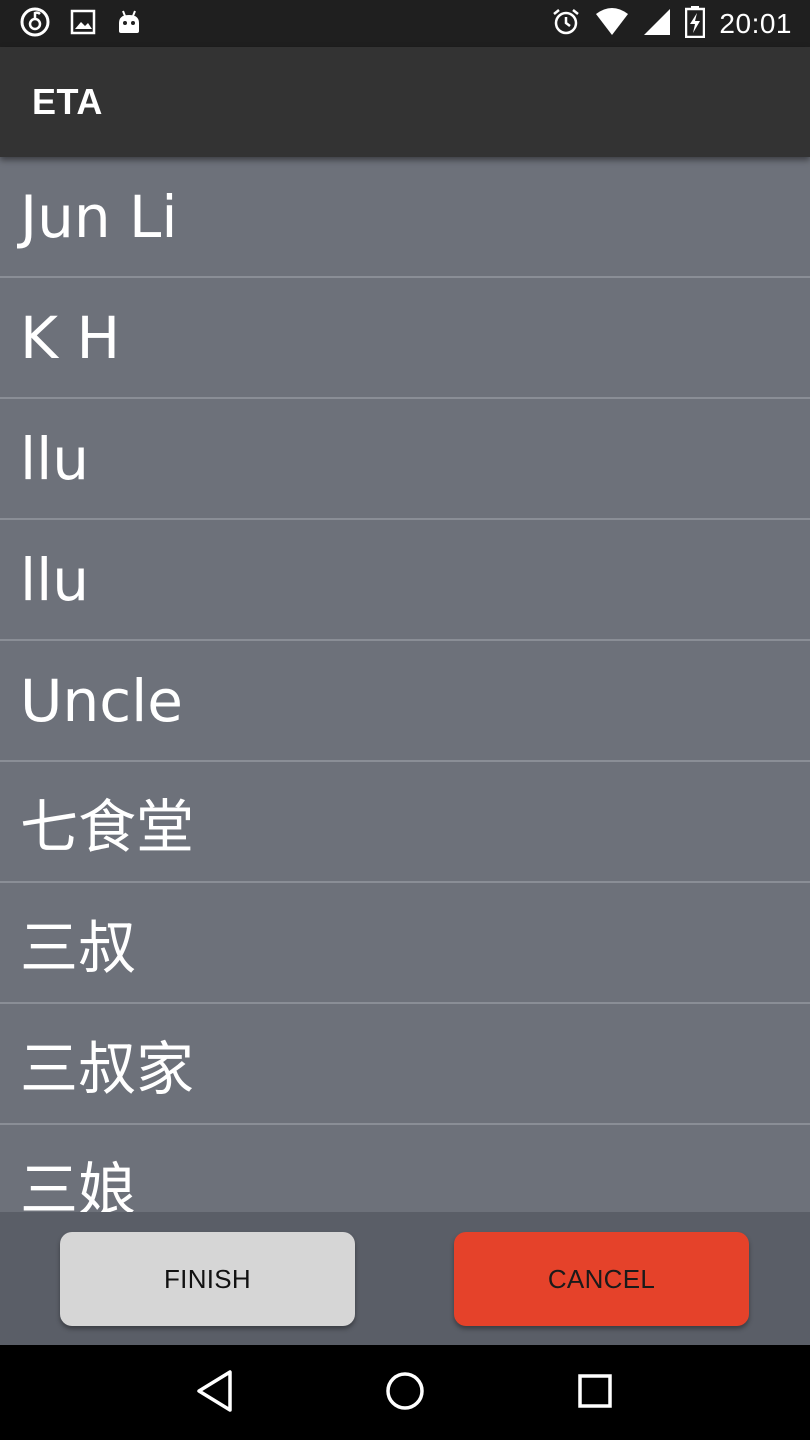 This screenshot has width=810, height=1440. What do you see at coordinates (129, 24) in the screenshot?
I see `android-robot-icon` at bounding box center [129, 24].